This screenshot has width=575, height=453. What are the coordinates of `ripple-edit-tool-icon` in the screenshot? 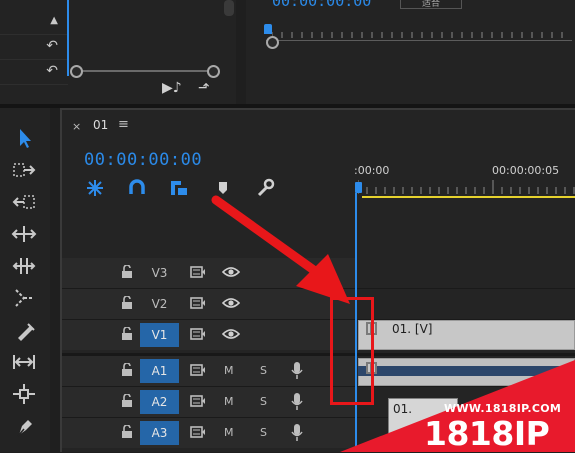 It's located at (24, 202).